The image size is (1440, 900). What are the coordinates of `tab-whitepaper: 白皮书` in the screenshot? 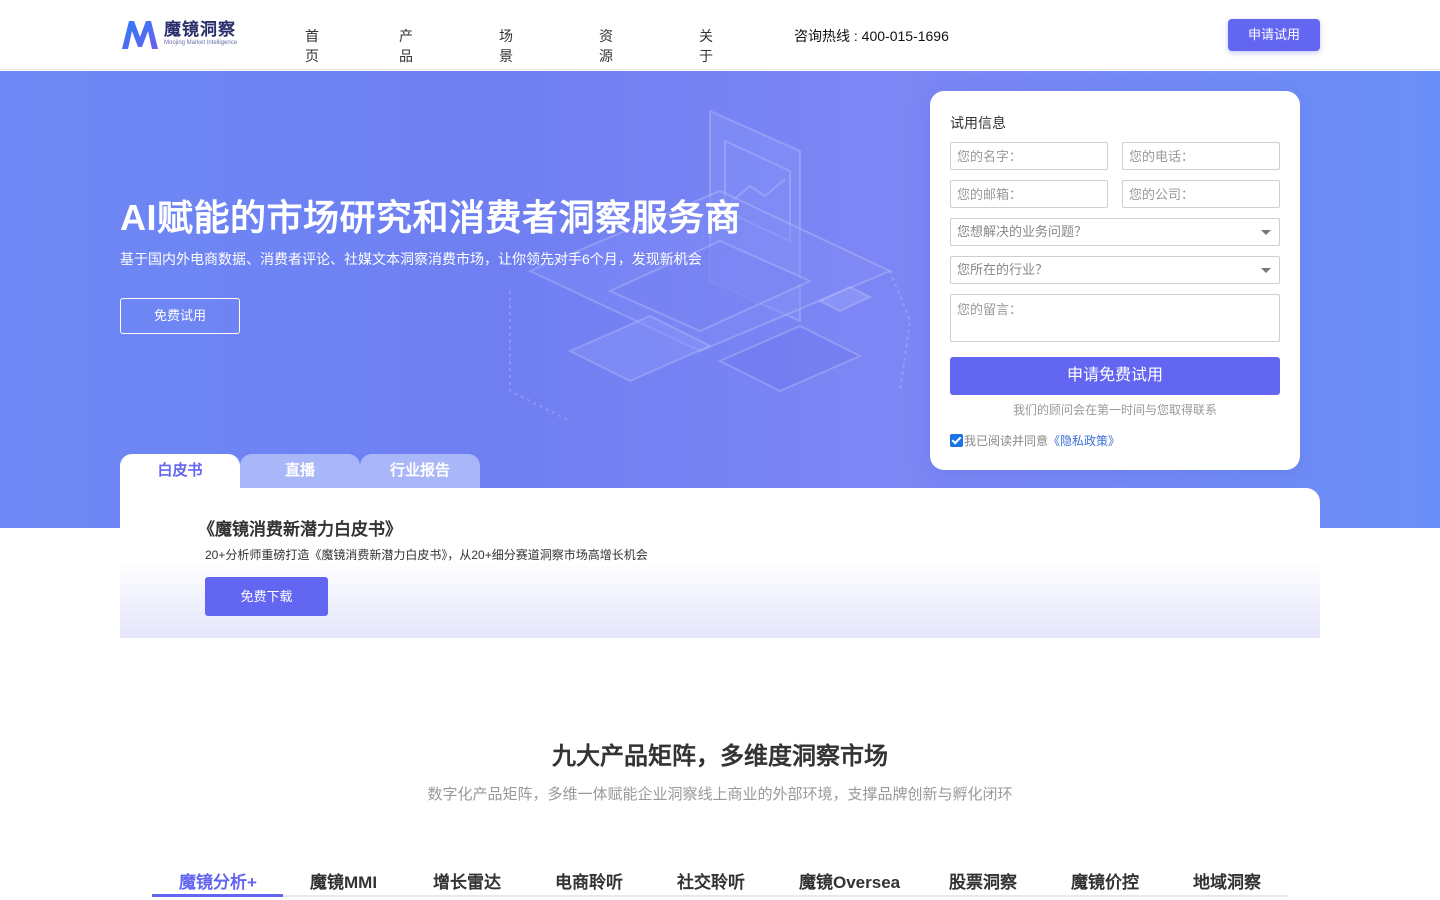 It's located at (180, 472).